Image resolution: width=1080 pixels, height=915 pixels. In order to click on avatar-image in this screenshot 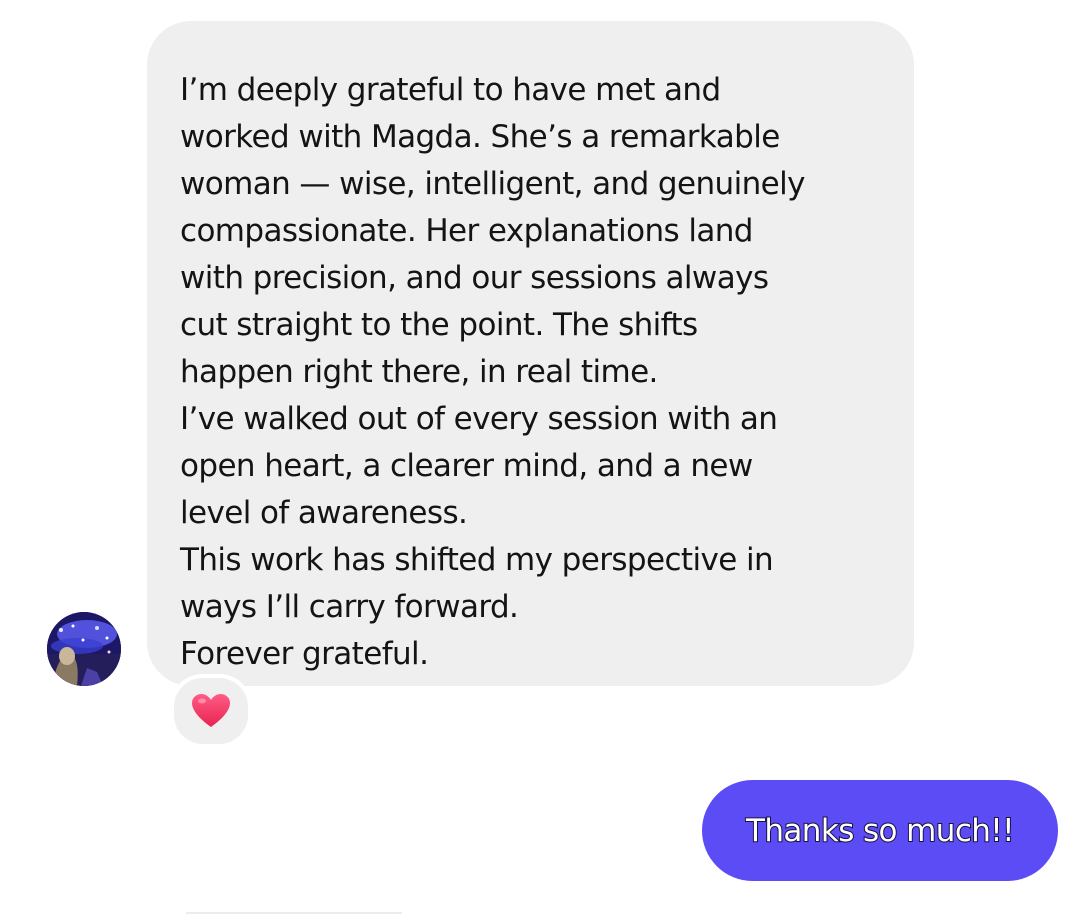, I will do `click(84, 649)`.